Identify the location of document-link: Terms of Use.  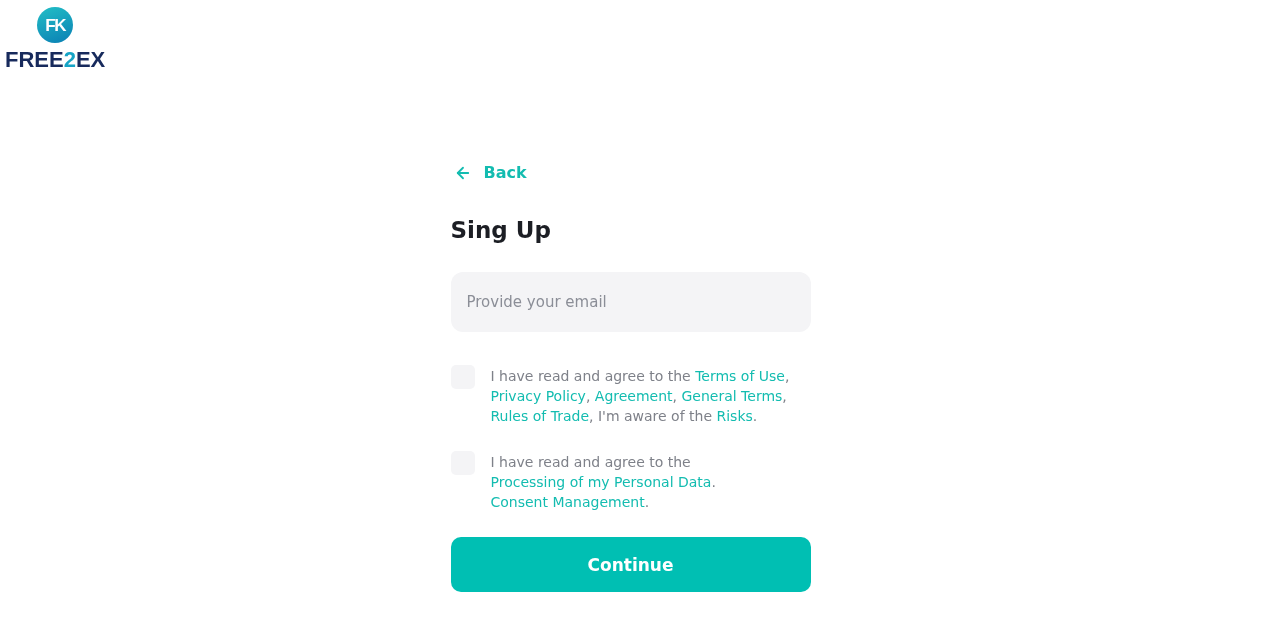
(740, 376).